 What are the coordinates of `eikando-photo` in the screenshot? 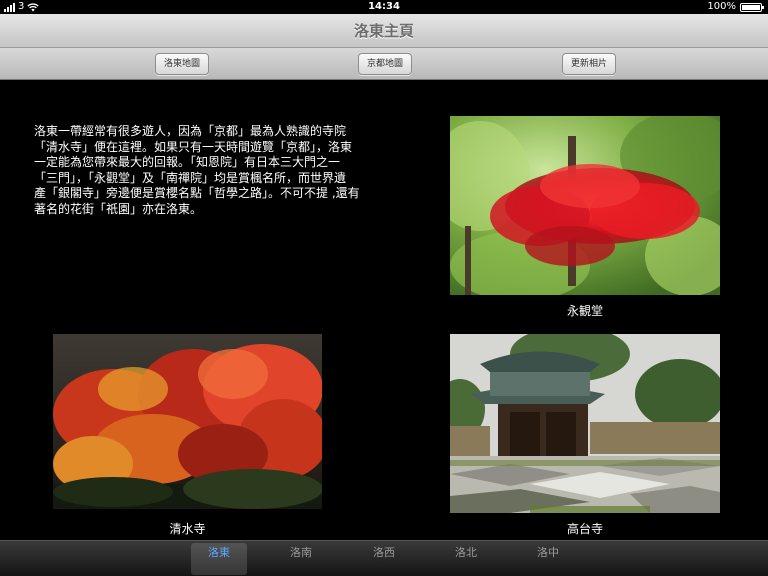 It's located at (585, 205).